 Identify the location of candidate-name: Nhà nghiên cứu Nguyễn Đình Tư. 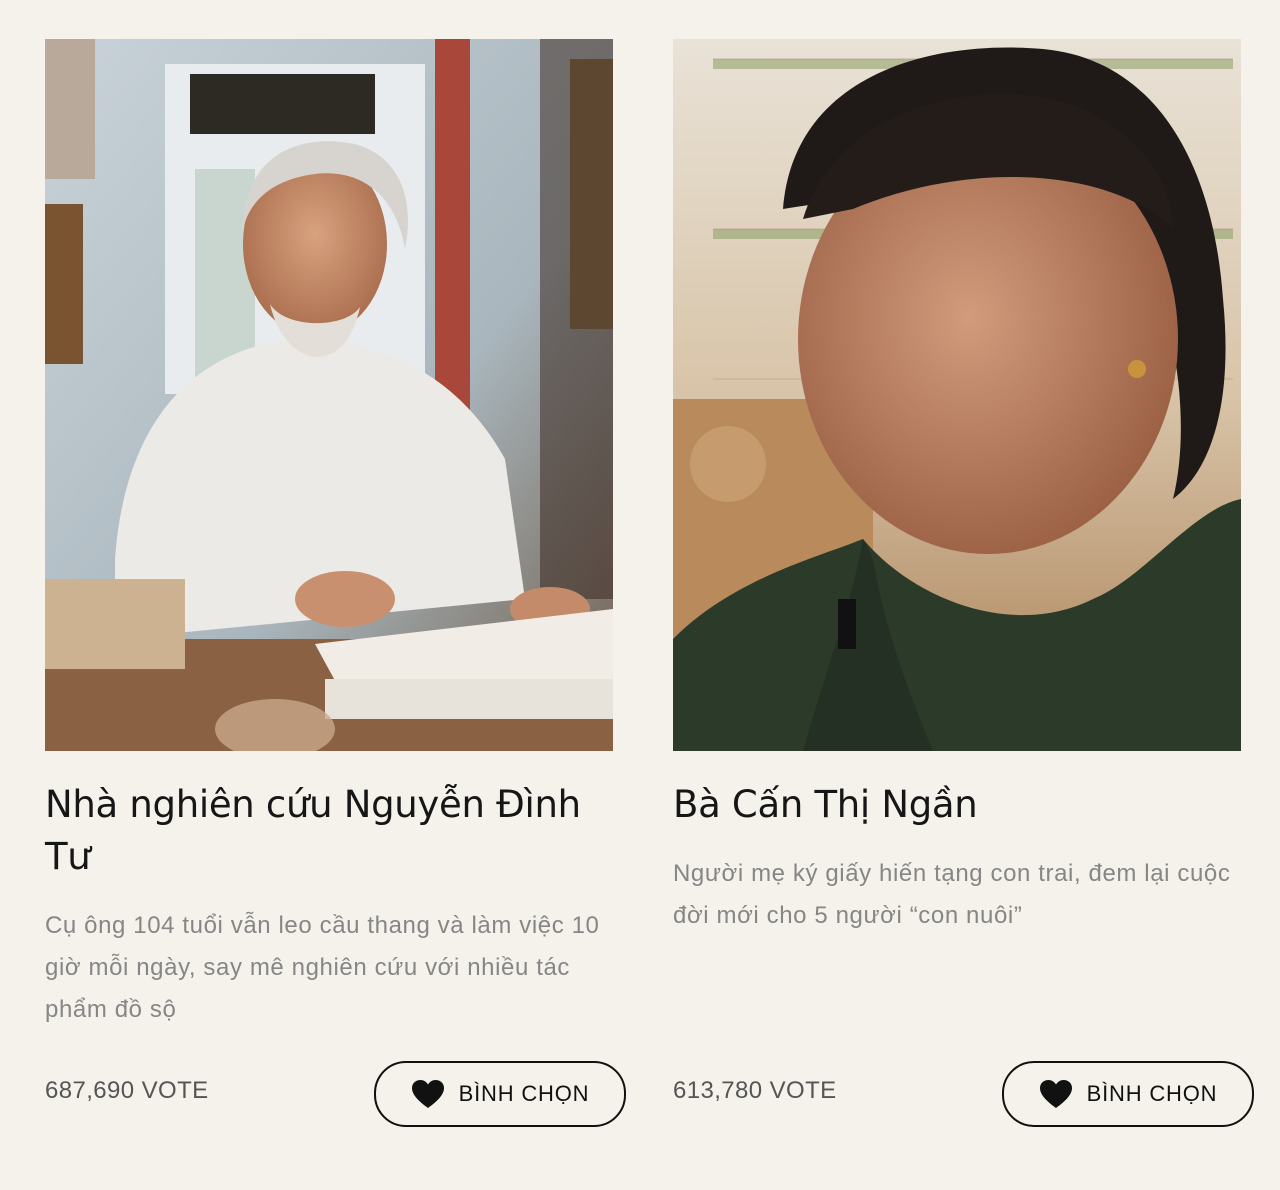
(329, 831).